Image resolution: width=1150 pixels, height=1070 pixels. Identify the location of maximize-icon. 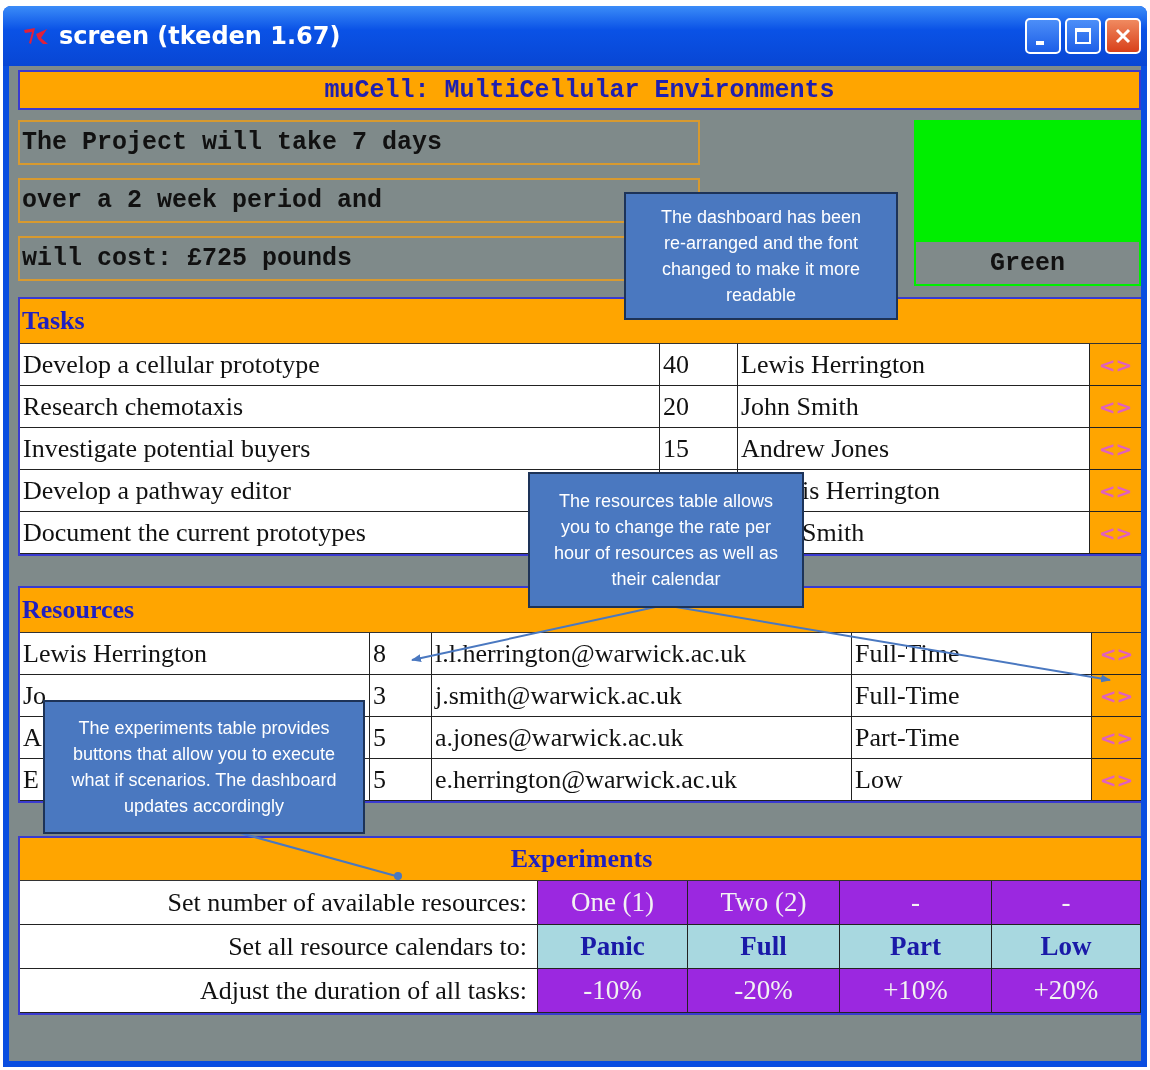
(1083, 36).